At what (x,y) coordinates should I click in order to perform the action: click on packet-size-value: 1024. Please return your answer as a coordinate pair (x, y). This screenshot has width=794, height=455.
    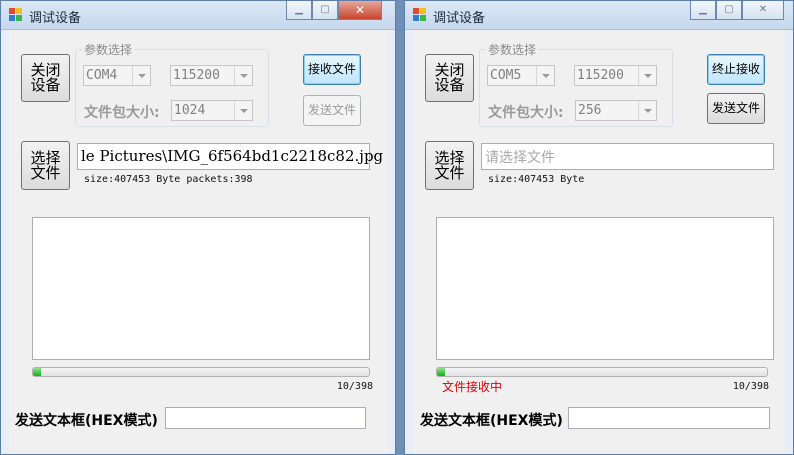
    Looking at the image, I should click on (190, 110).